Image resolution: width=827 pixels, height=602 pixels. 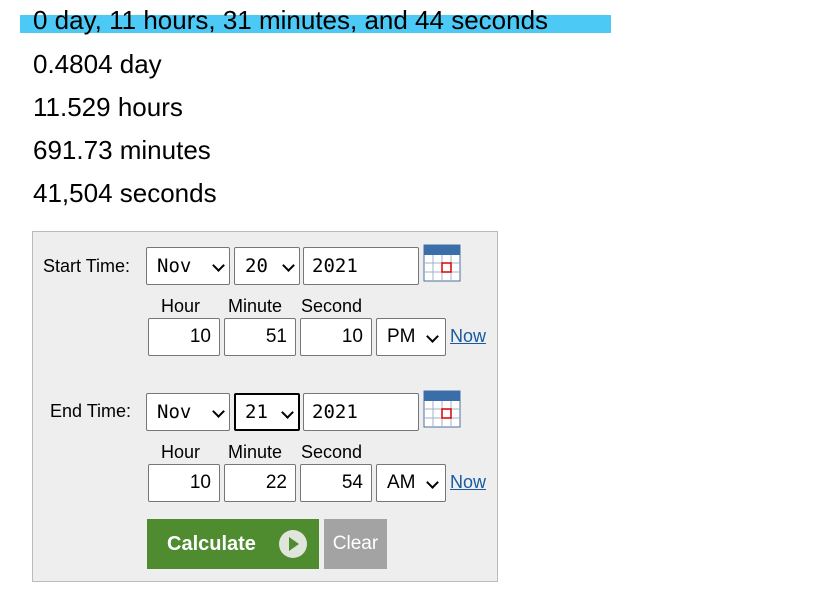 What do you see at coordinates (332, 452) in the screenshot?
I see `end-second-label: Second` at bounding box center [332, 452].